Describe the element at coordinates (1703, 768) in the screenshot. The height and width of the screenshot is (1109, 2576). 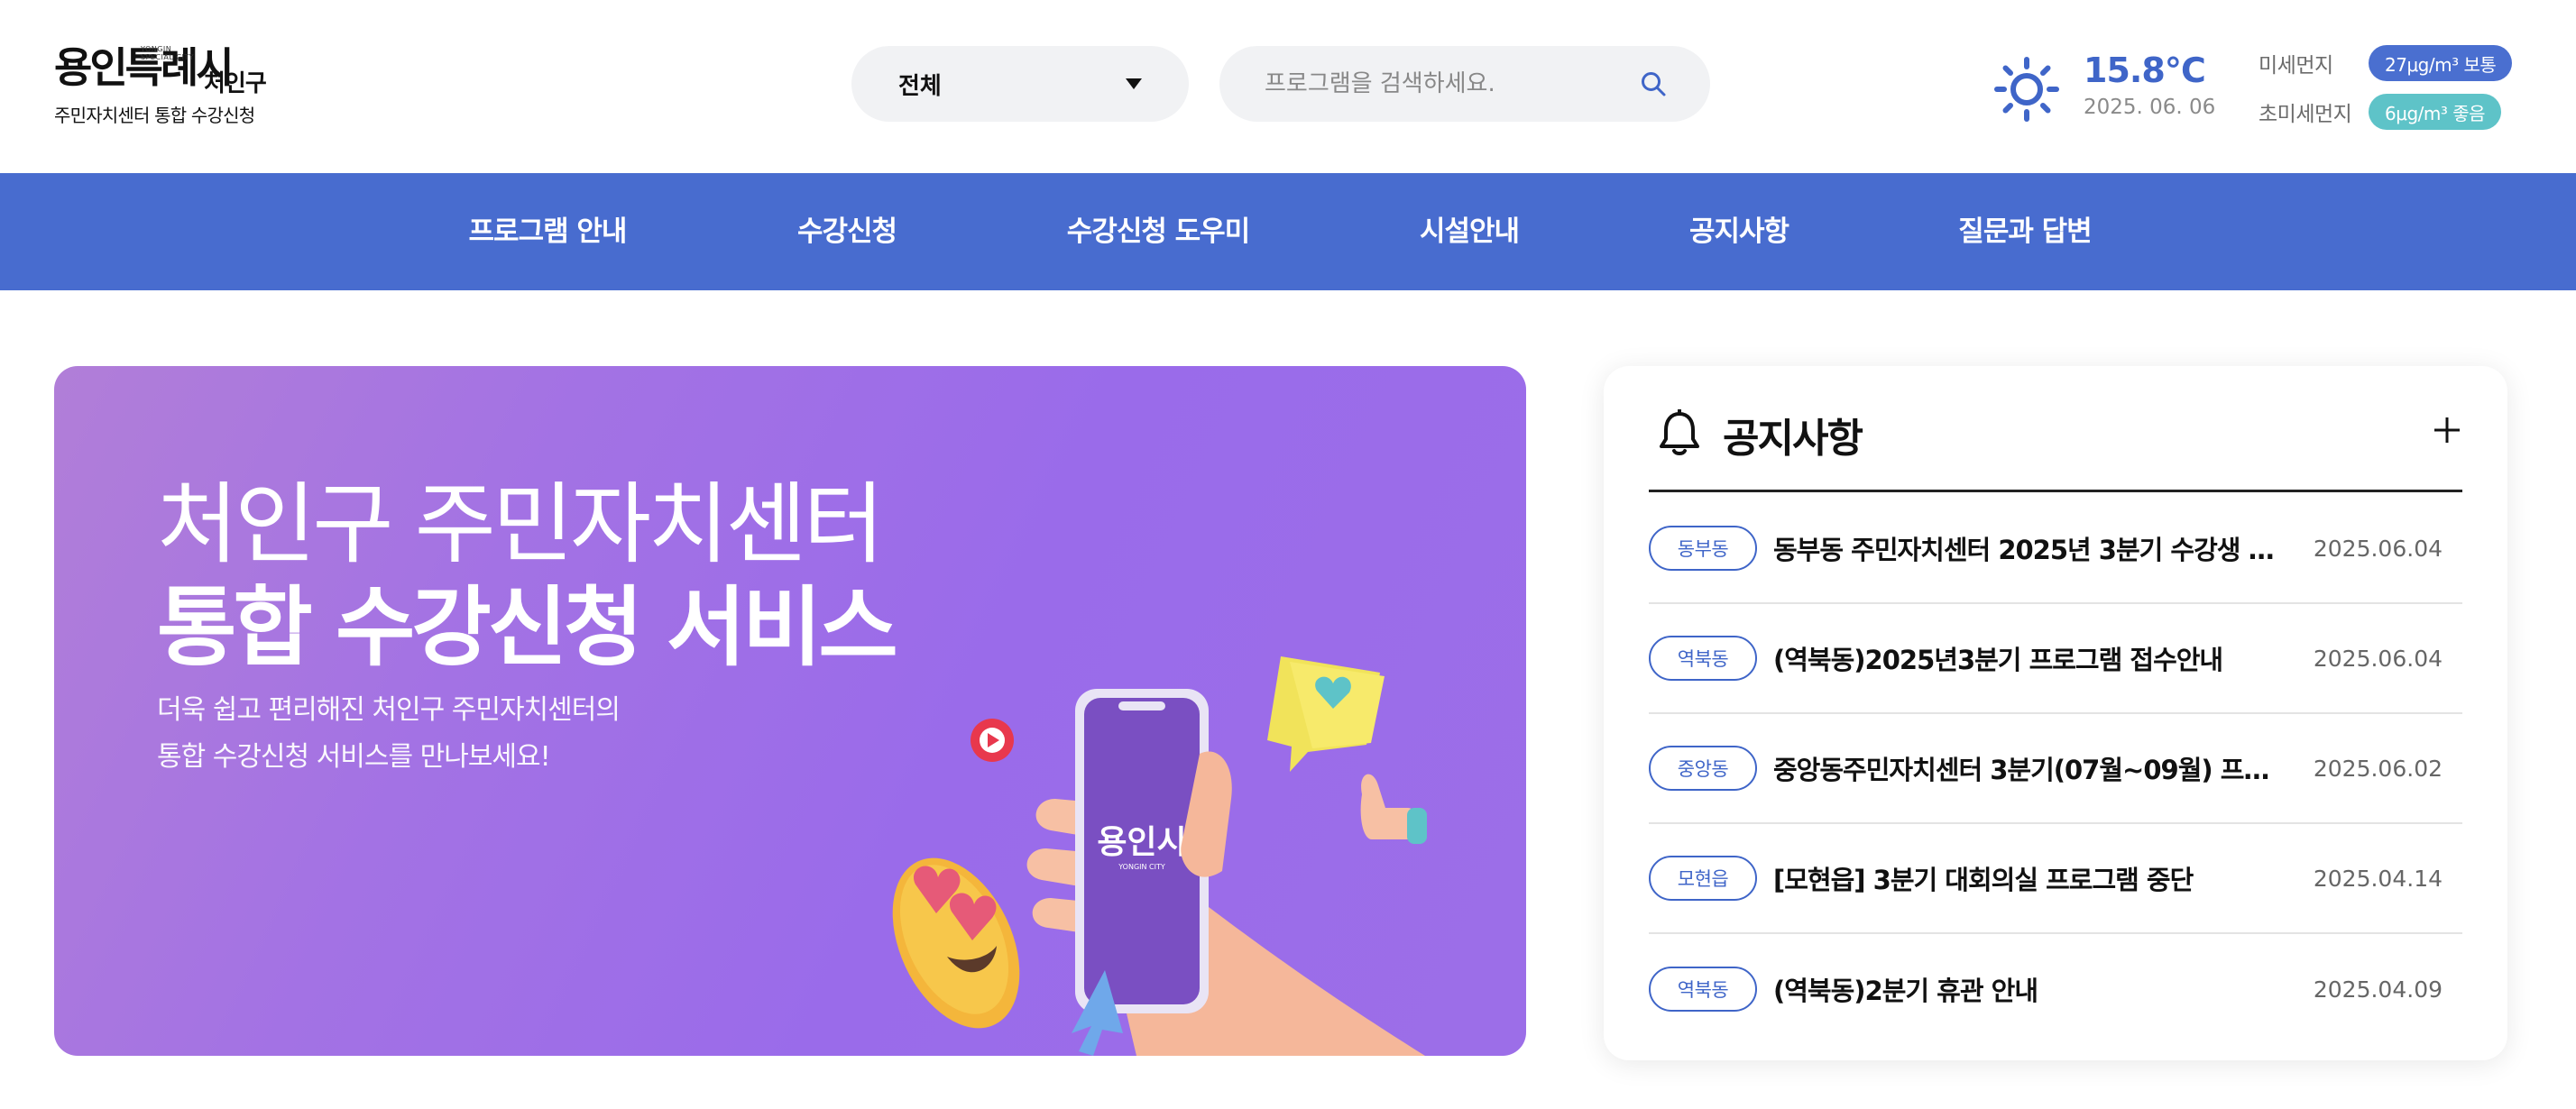
I see `notice-tag: 중앙동` at that location.